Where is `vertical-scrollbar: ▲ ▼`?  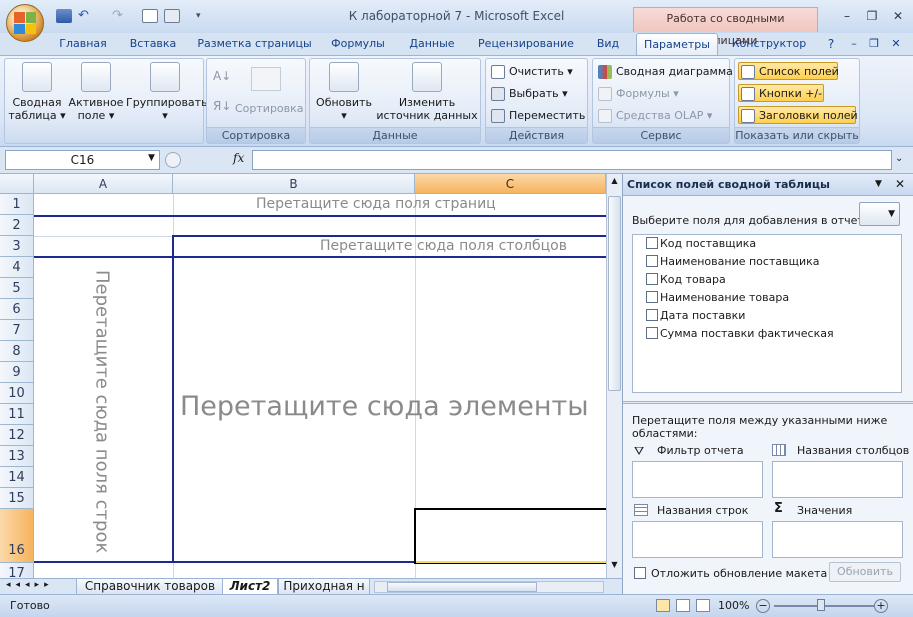 vertical-scrollbar: ▲ ▼ is located at coordinates (614, 376).